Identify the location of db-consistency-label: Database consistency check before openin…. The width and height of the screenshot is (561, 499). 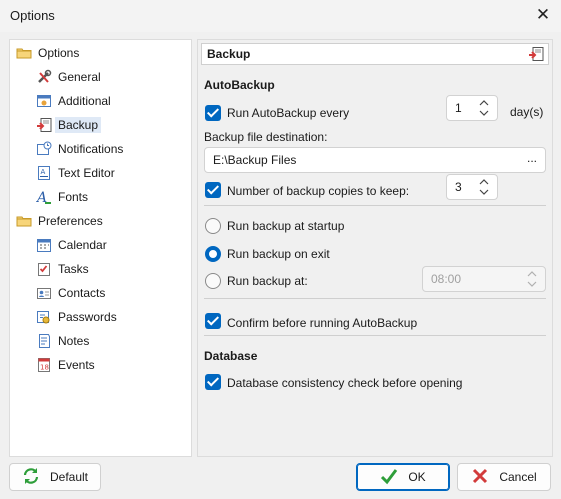
(345, 383).